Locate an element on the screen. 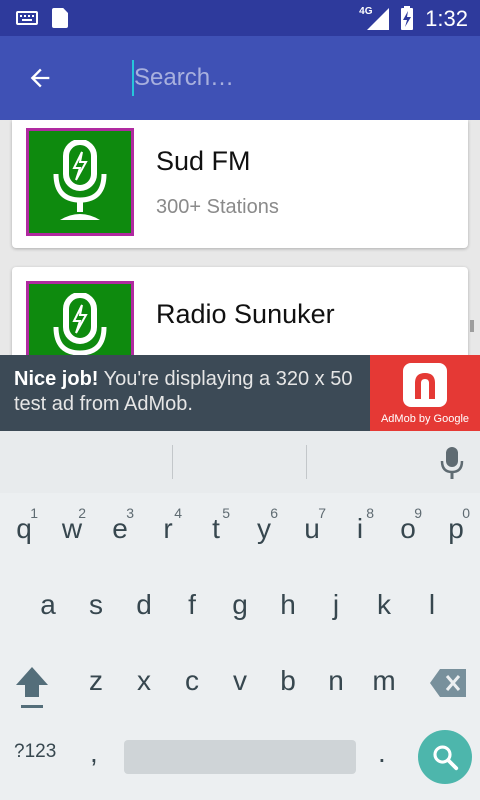  key-e: e3 is located at coordinates (120, 529).